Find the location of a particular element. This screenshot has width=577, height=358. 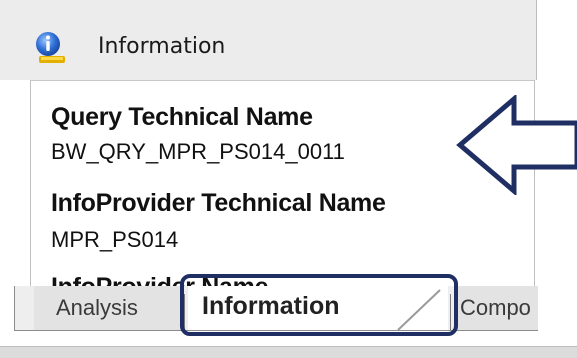

panel-title: Information is located at coordinates (162, 46).